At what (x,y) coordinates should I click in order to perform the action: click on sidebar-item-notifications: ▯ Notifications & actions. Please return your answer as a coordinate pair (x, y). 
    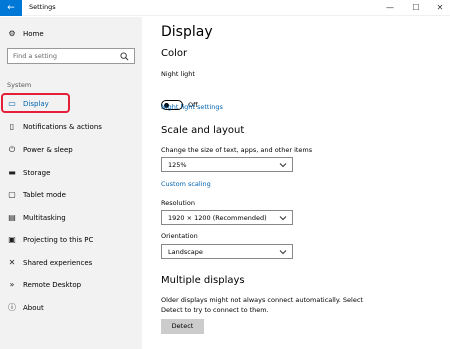
    Looking at the image, I should click on (71, 127).